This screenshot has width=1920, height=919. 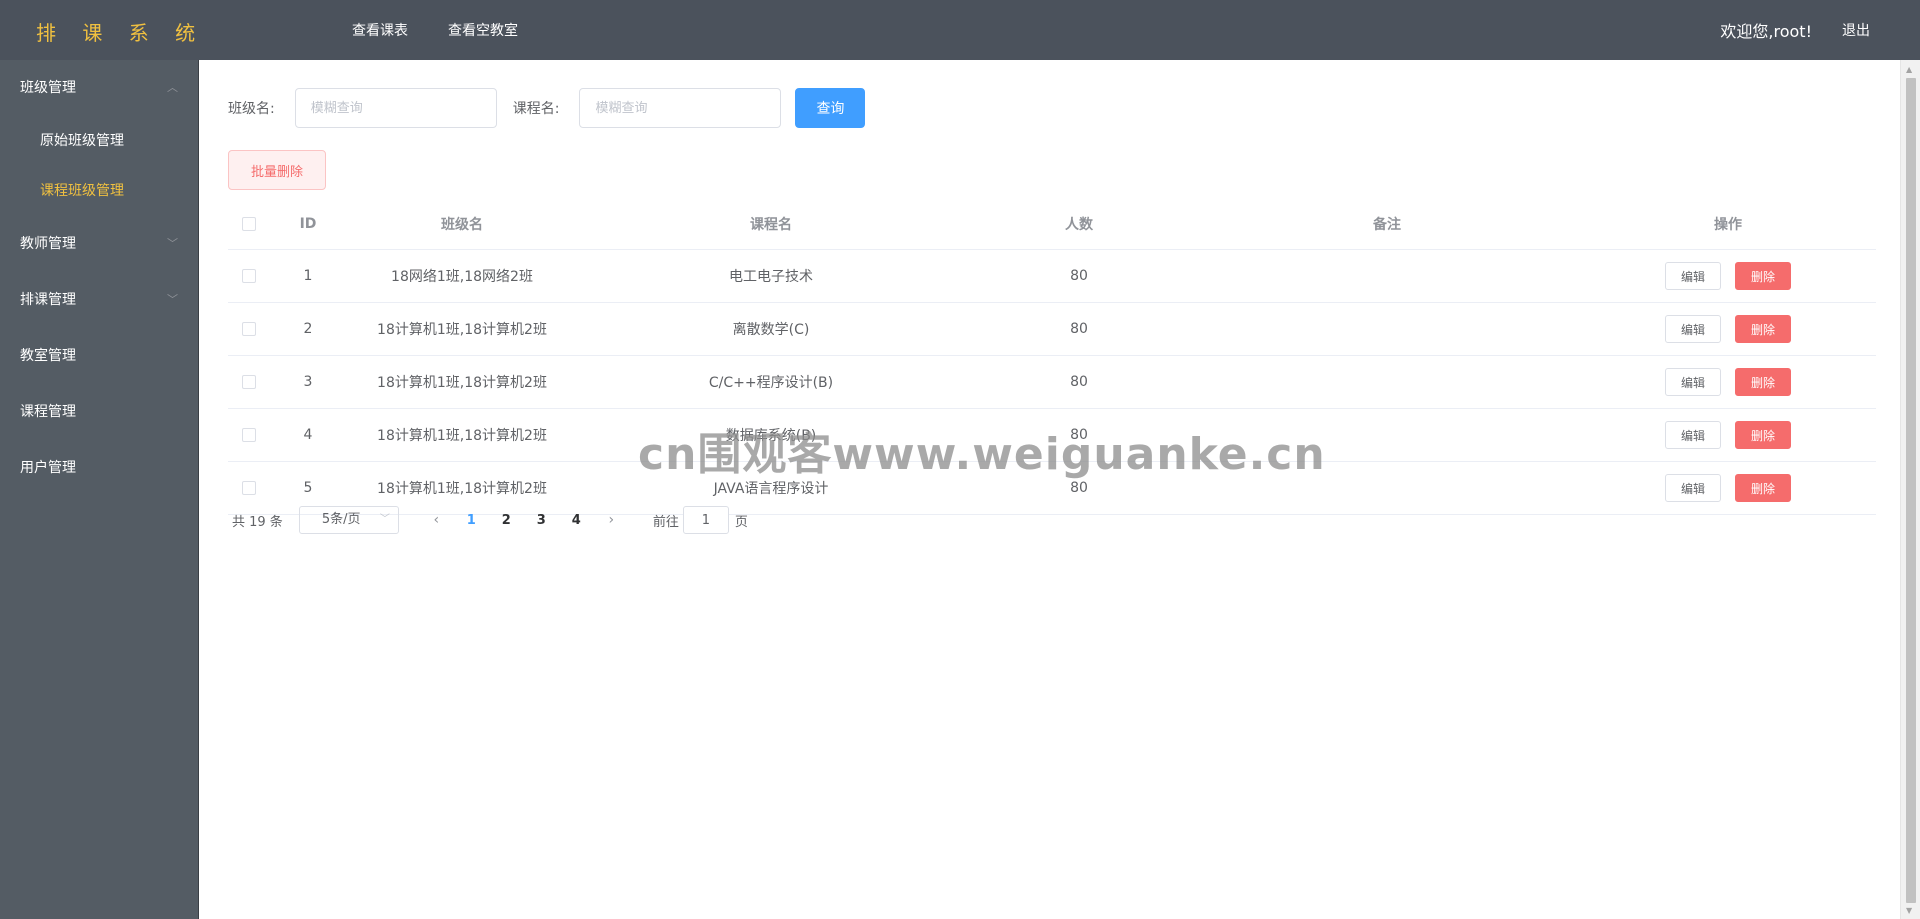 I want to click on cell-id: 2, so click(x=308, y=329).